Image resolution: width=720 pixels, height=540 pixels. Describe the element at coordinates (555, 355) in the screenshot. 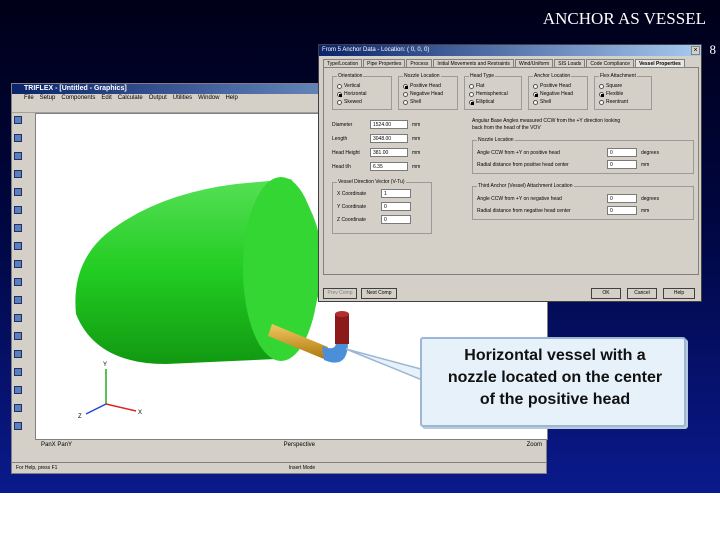

I see `callout-line-1: Horizontal vessel with a` at that location.